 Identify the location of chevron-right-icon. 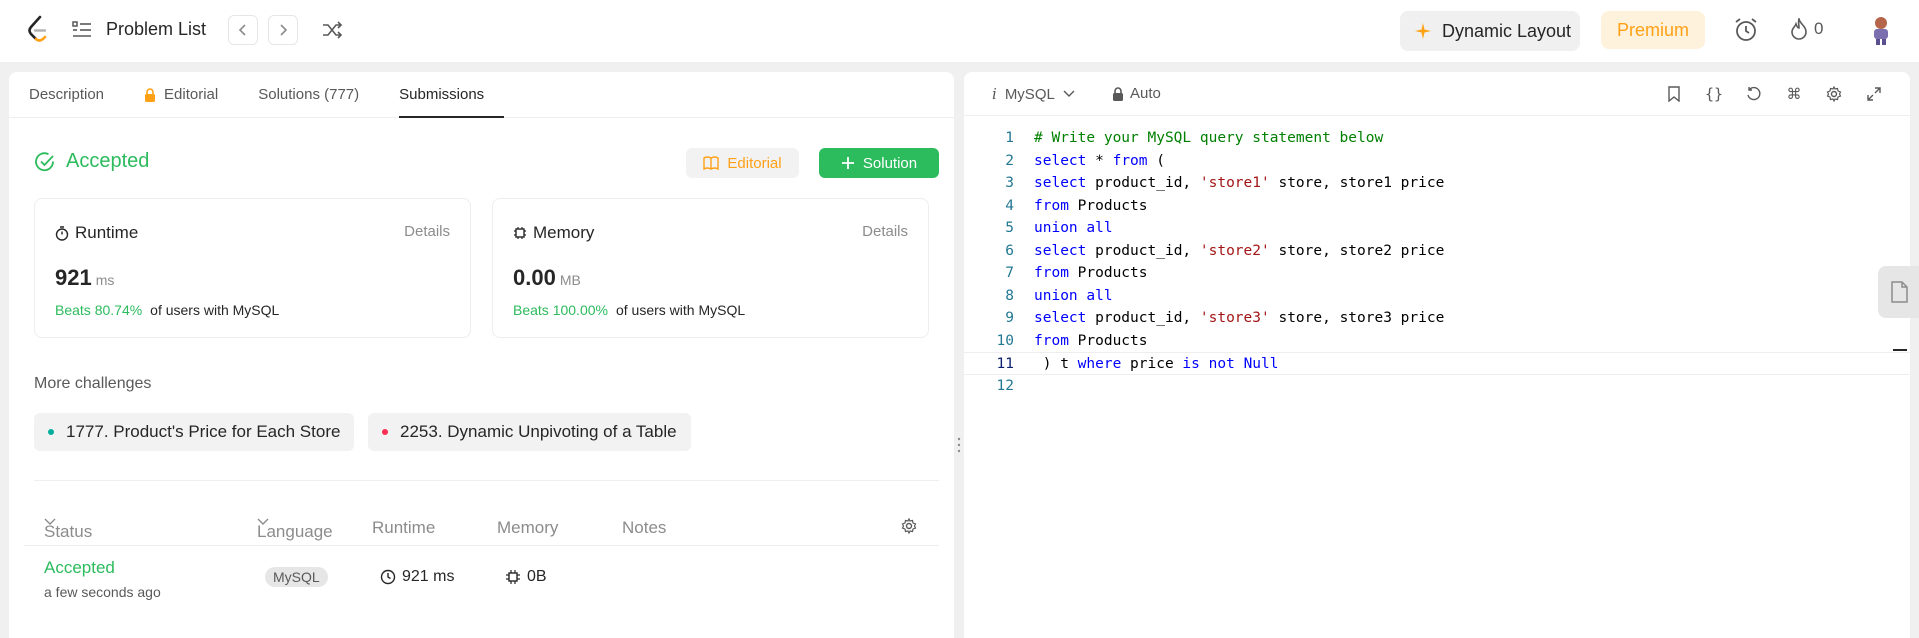
(284, 30).